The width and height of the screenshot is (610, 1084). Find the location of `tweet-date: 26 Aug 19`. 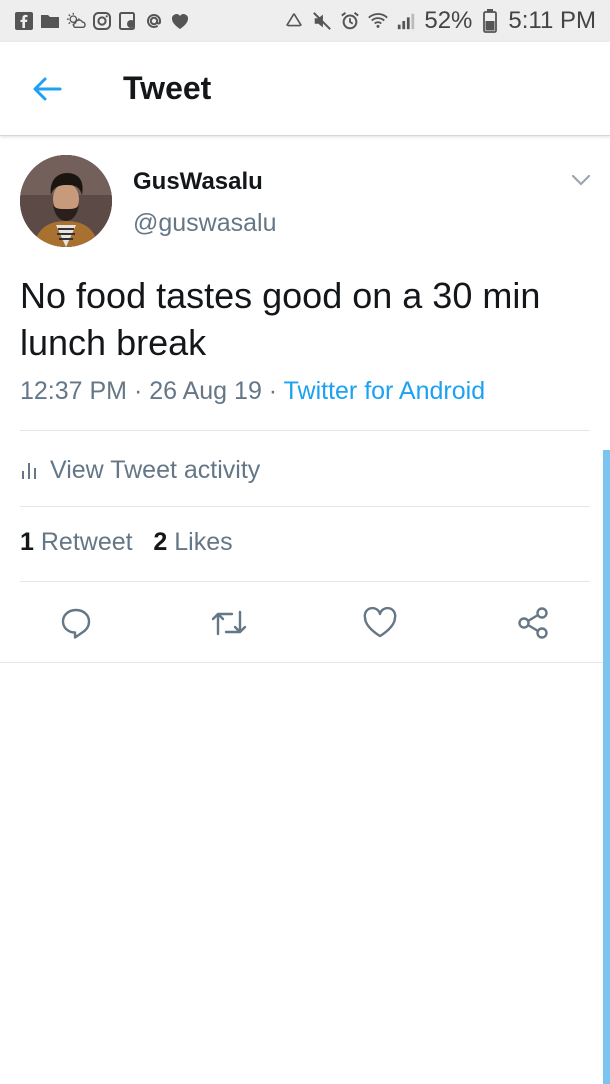

tweet-date: 26 Aug 19 is located at coordinates (205, 391).